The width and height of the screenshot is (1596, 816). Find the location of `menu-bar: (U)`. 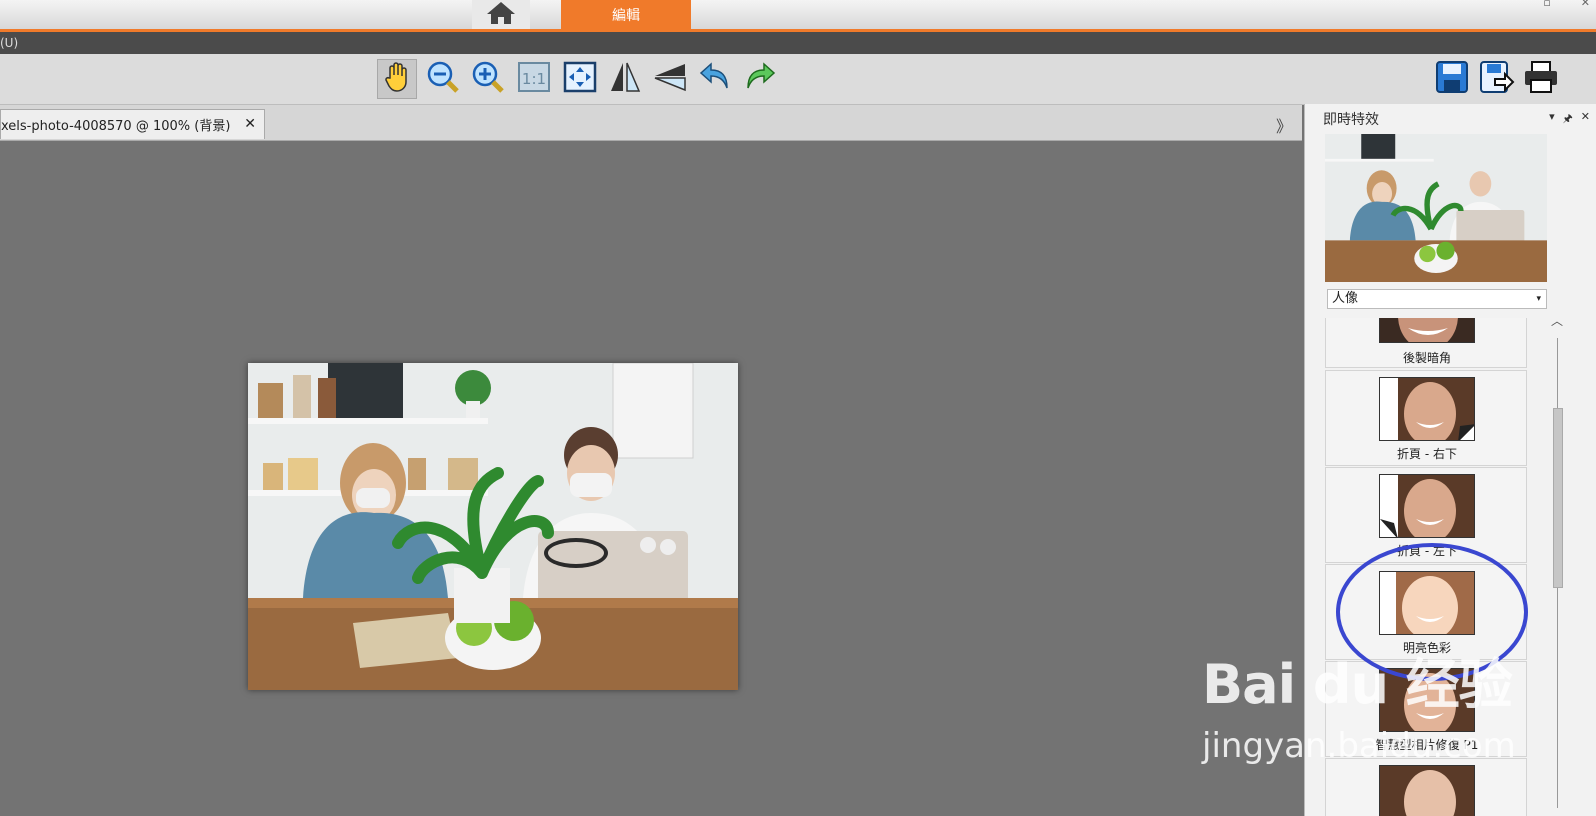

menu-bar: (U) is located at coordinates (798, 43).